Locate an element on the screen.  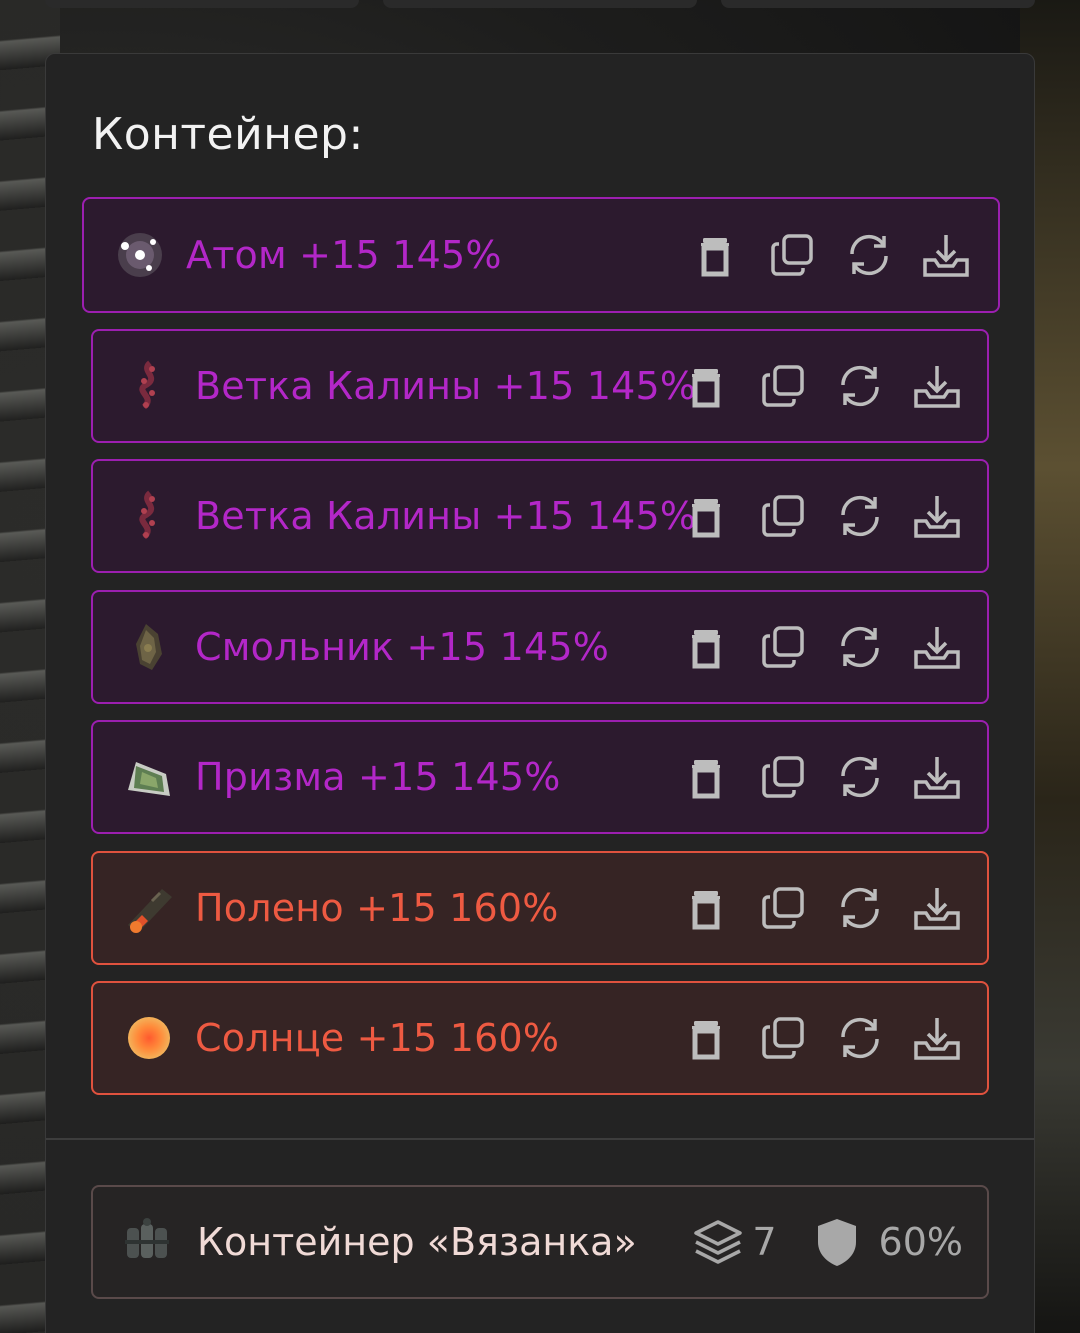
artifact-row: Солнце +15 160% is located at coordinates (540, 1038).